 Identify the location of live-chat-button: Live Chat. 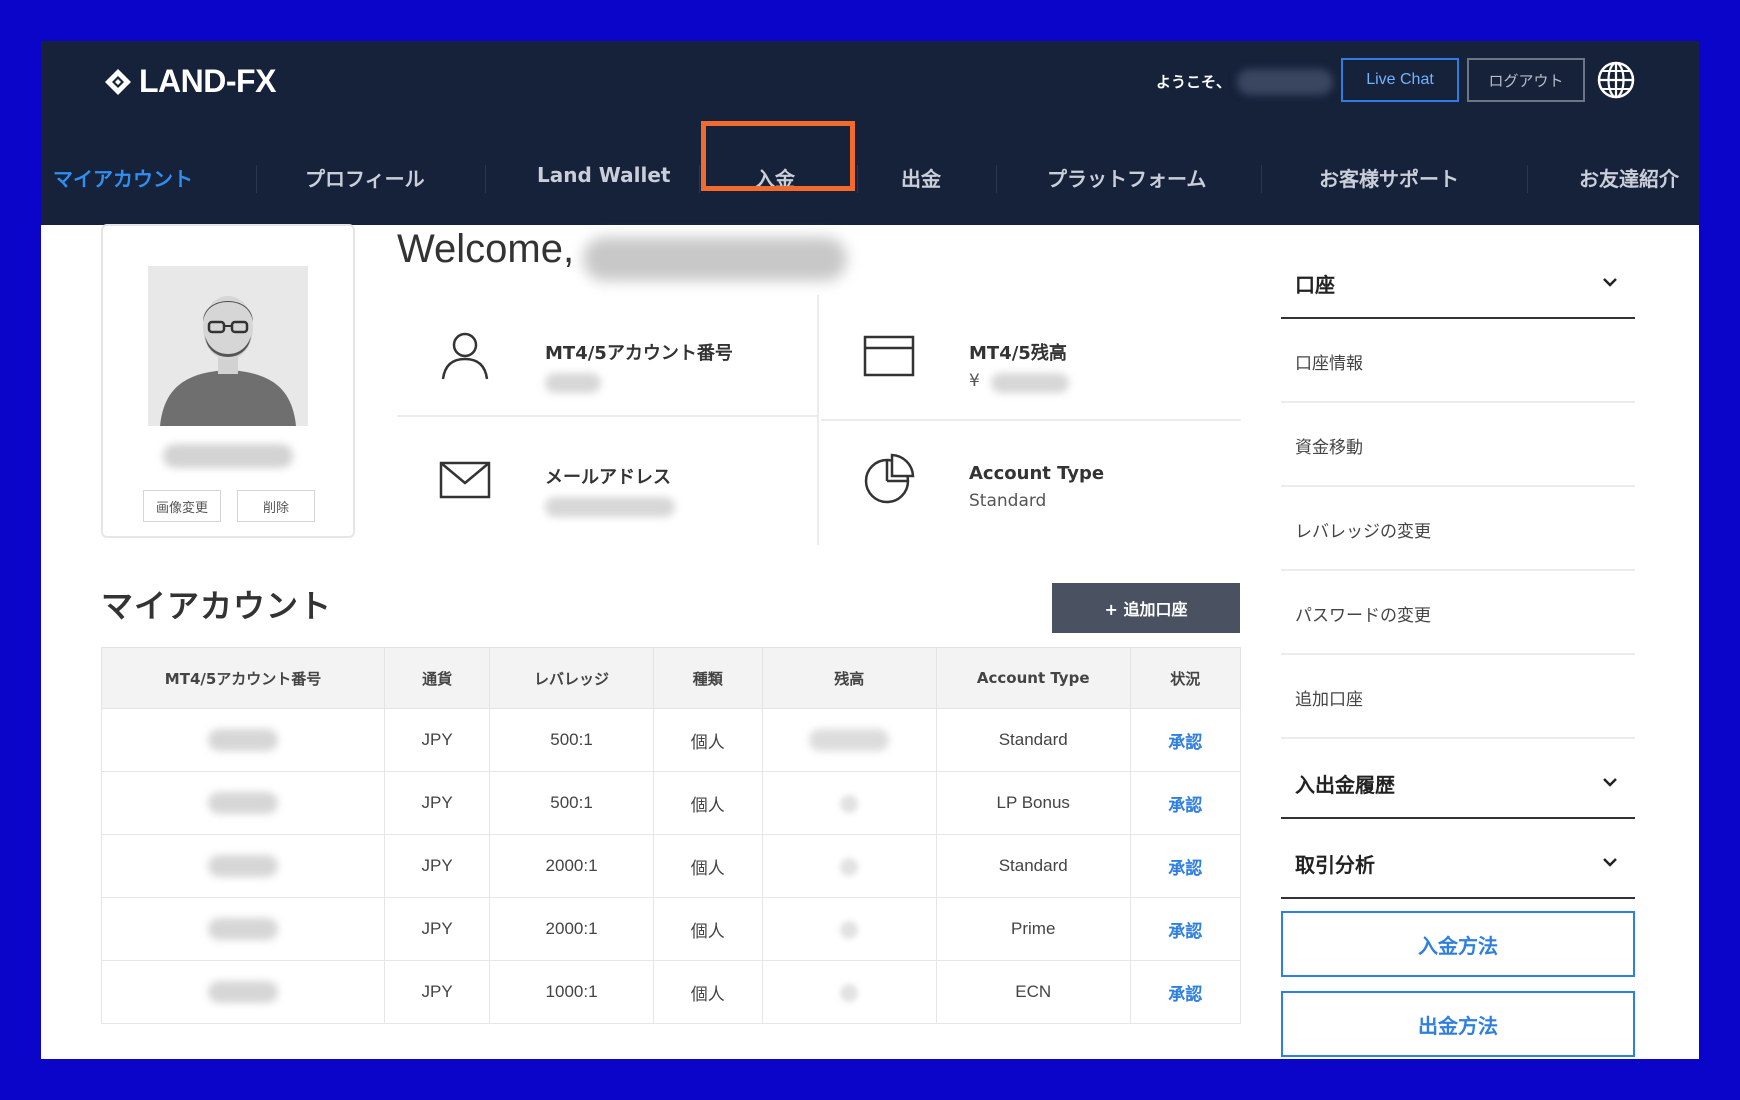
(1400, 80).